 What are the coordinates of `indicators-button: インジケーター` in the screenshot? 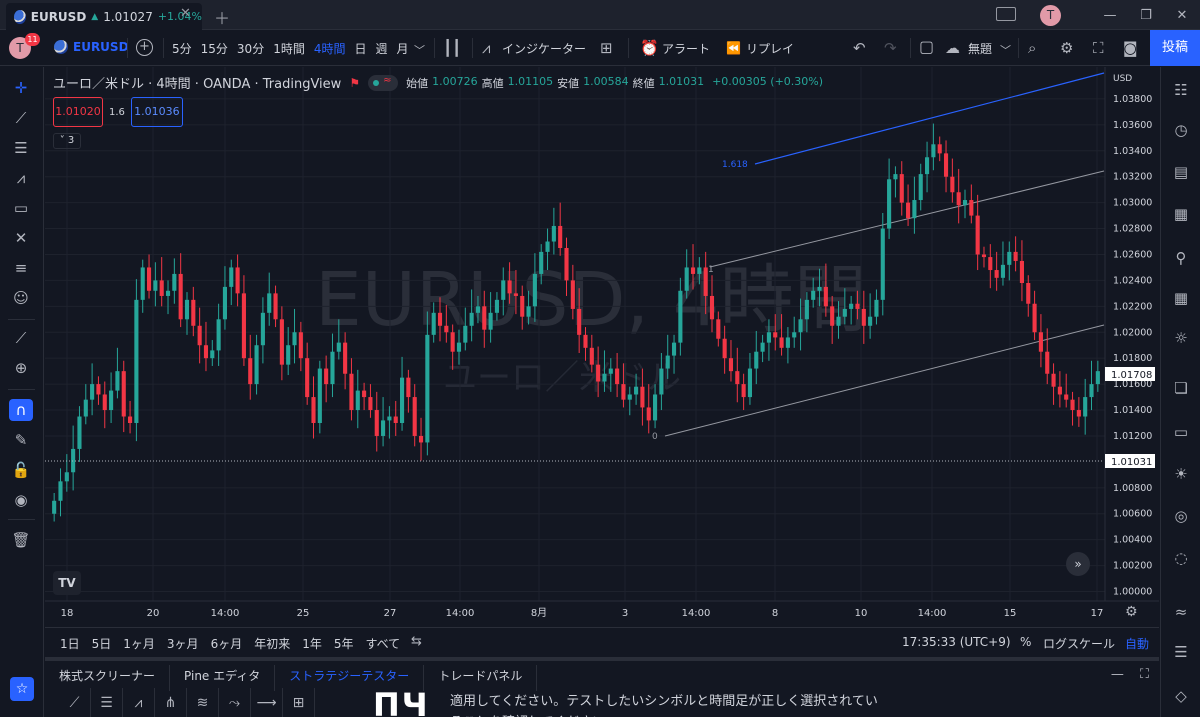 It's located at (544, 48).